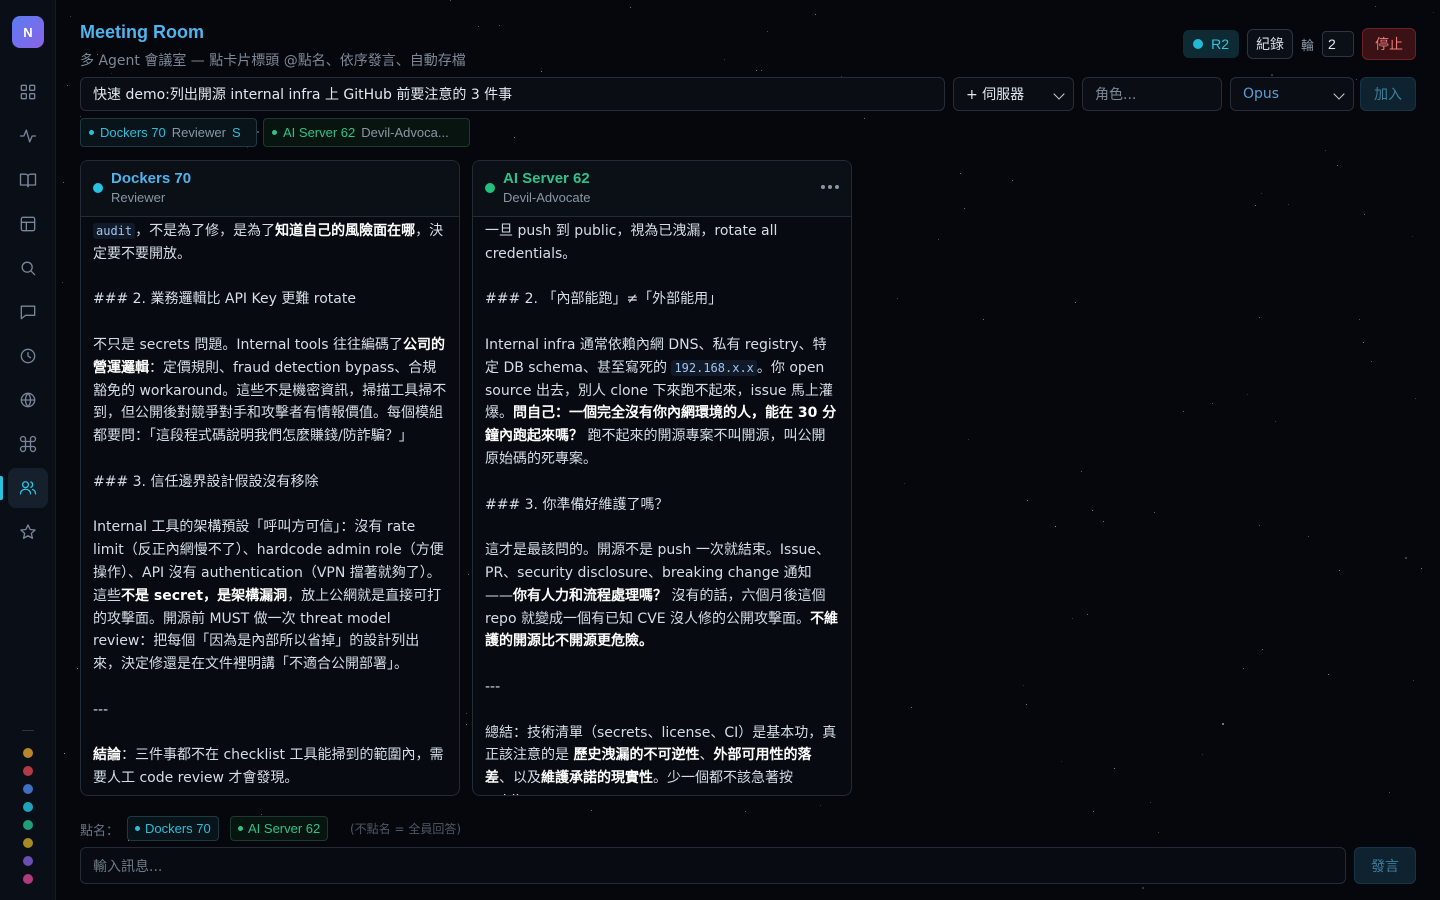 The width and height of the screenshot is (1440, 900). Describe the element at coordinates (28, 488) in the screenshot. I see `nav-meeting` at that location.